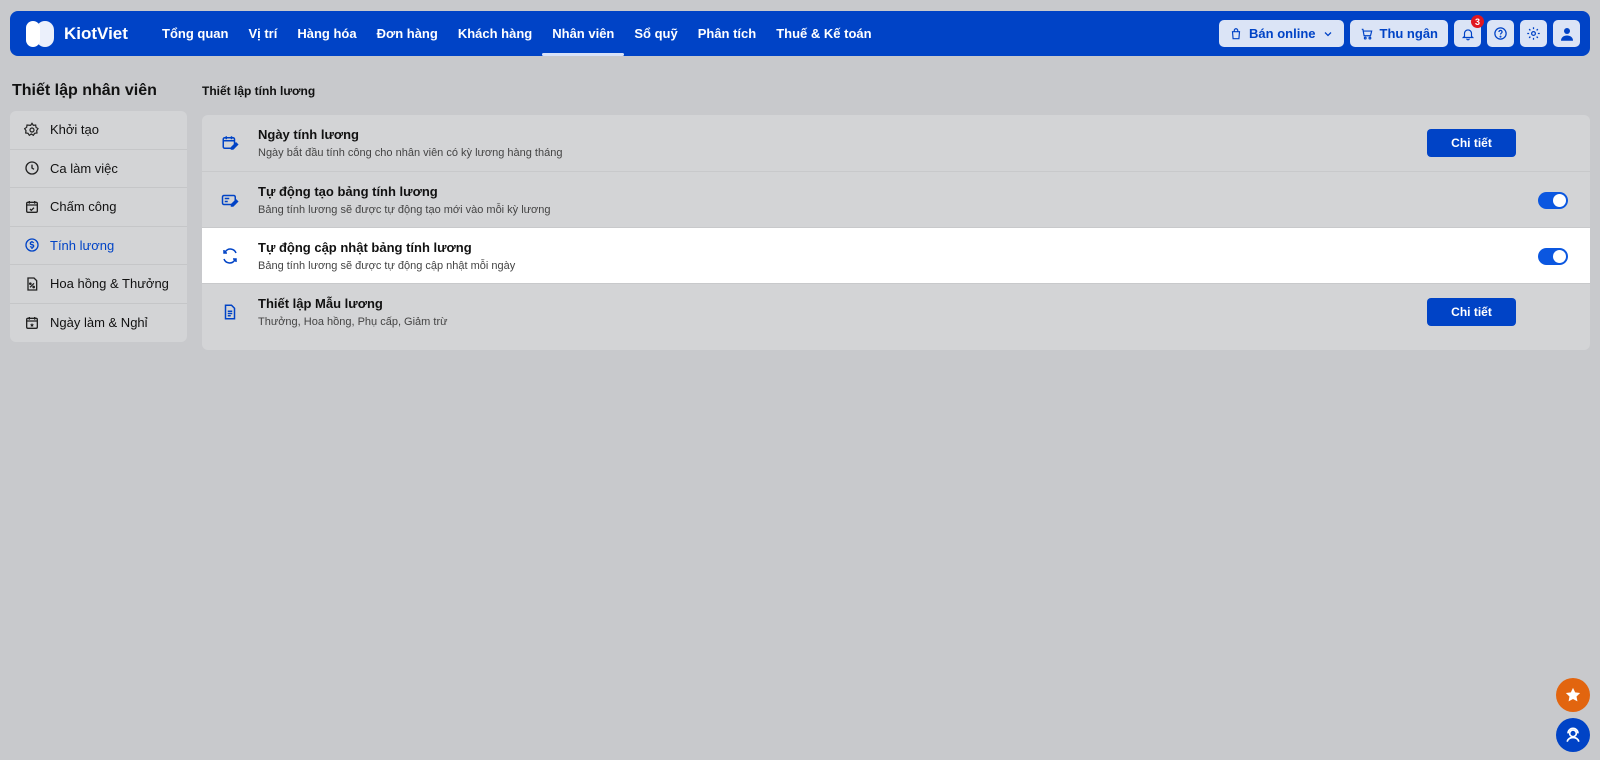 Image resolution: width=1600 pixels, height=760 pixels. I want to click on avatar-icon, so click(1566, 34).